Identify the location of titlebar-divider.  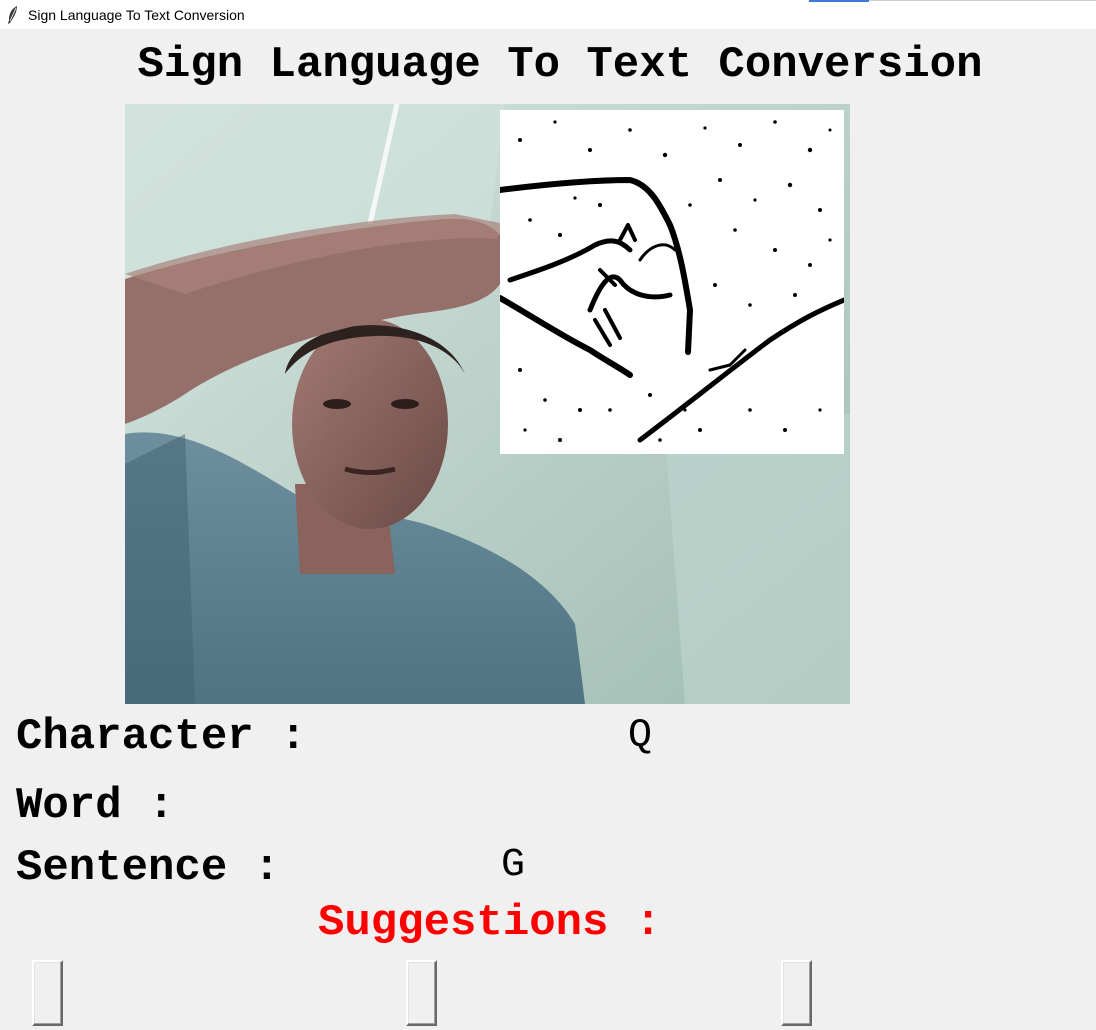
(982, 0).